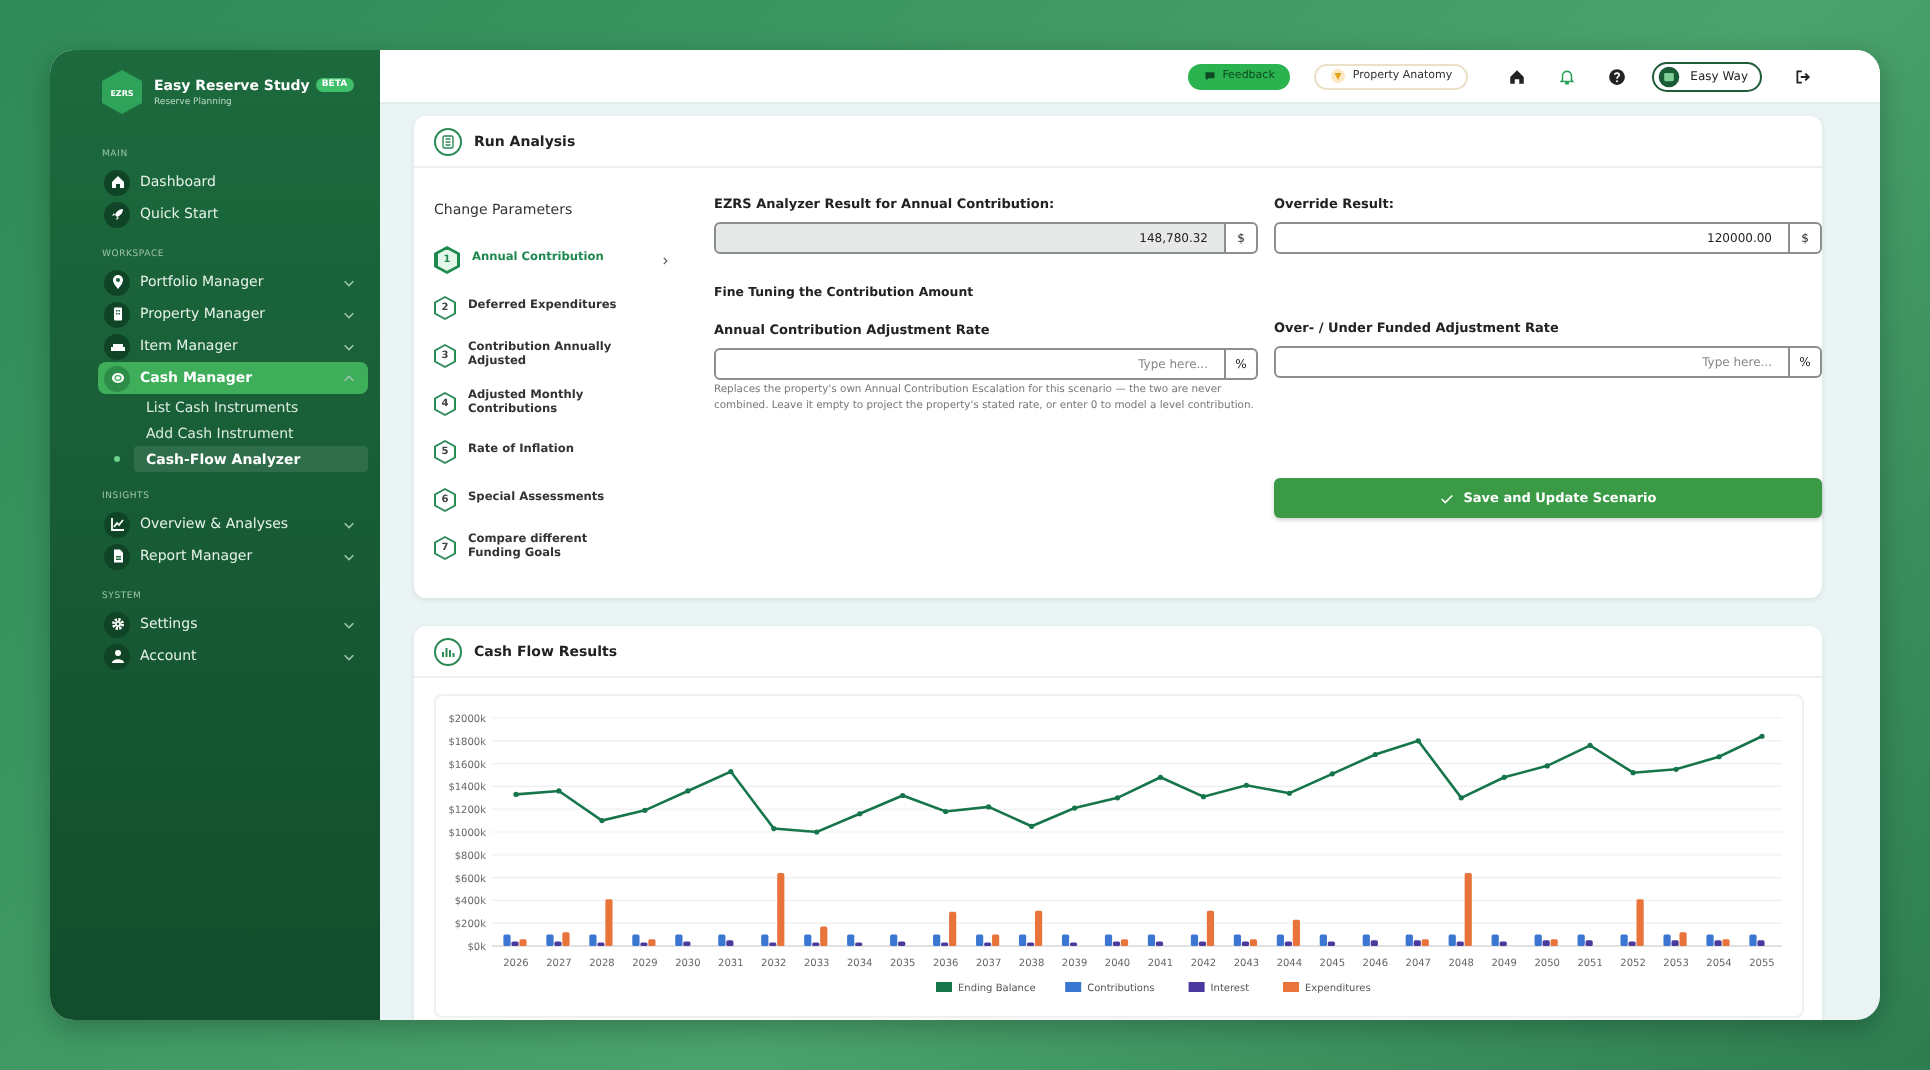 The image size is (1930, 1070). Describe the element at coordinates (117, 656) in the screenshot. I see `user-icon` at that location.